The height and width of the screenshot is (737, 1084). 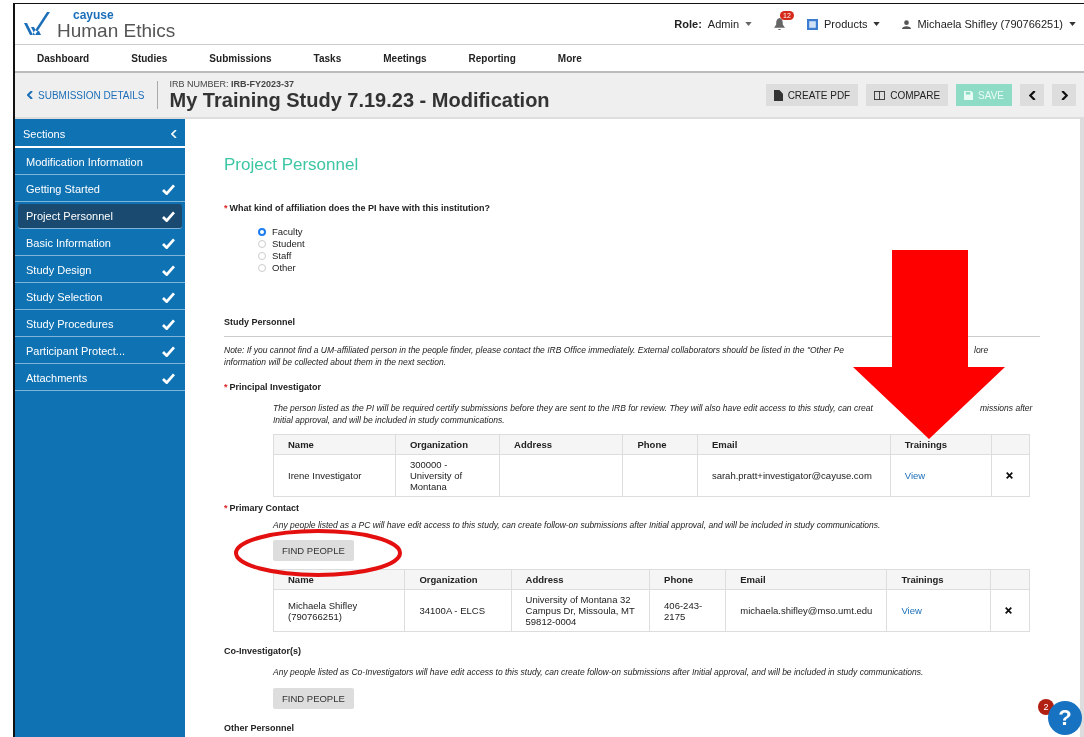 I want to click on description-text: missions after, so click(x=1006, y=408).